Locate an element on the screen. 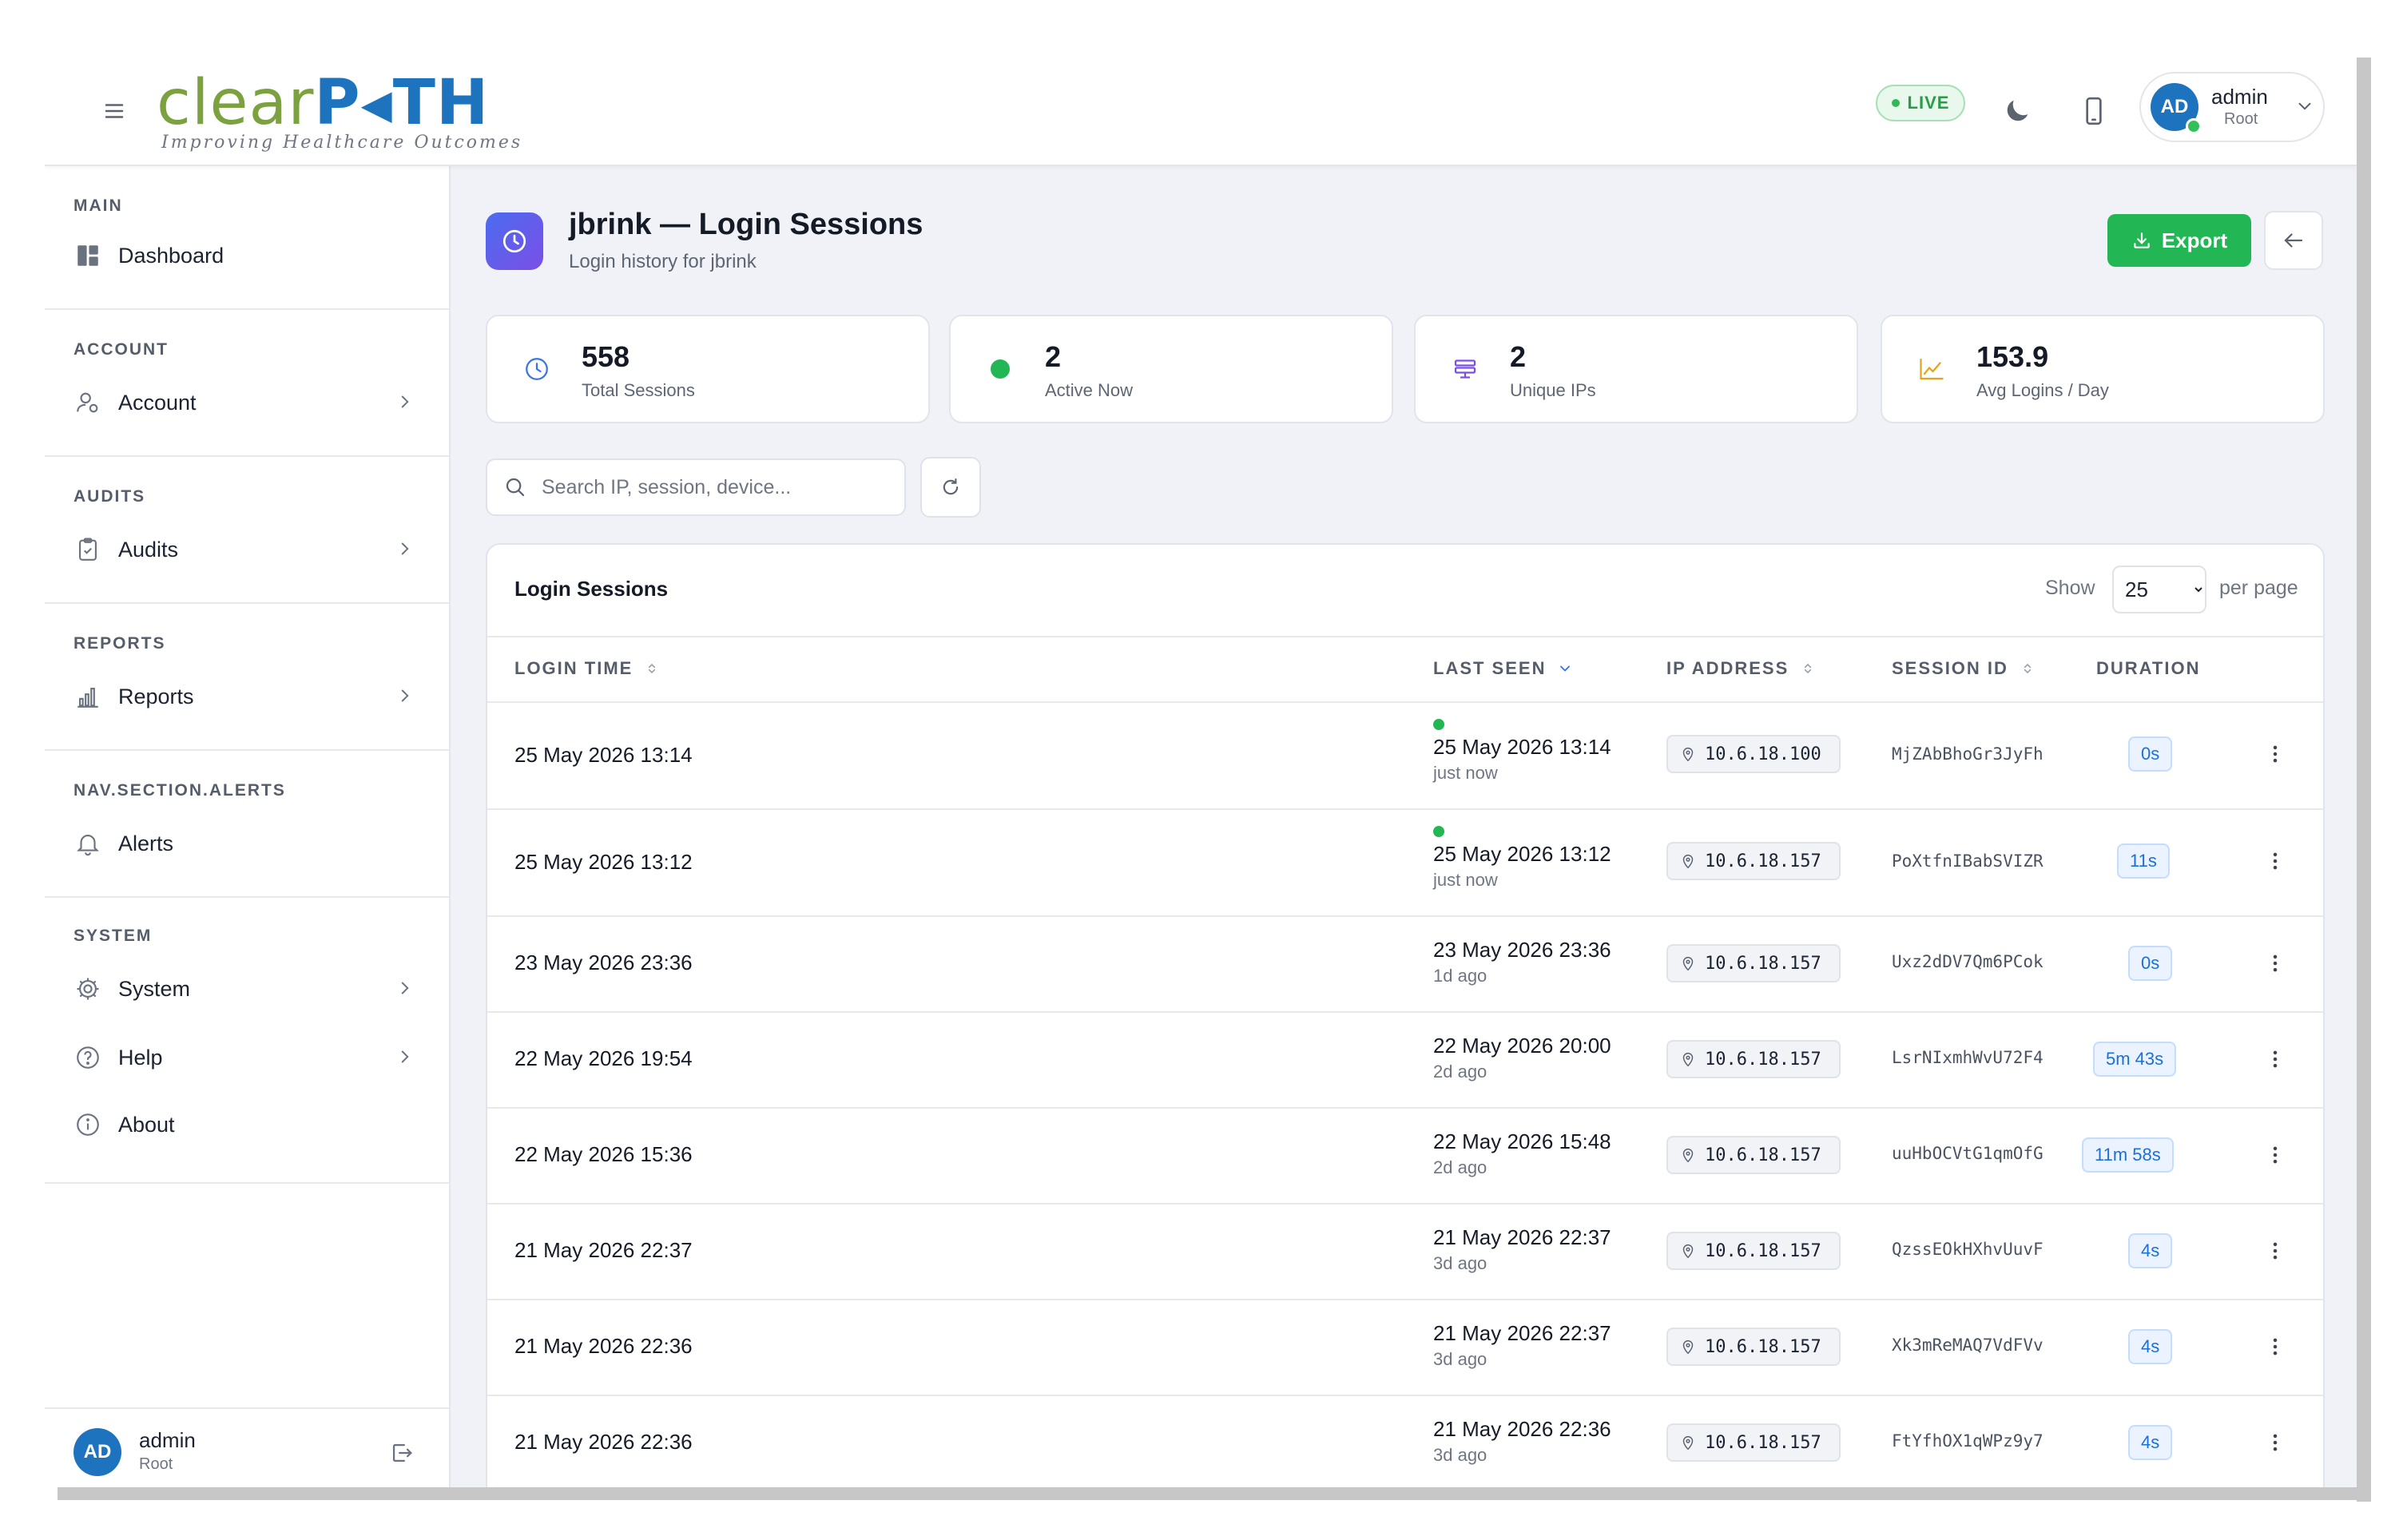  column-header-ip-address: IP ADDRESS is located at coordinates (1741, 668).